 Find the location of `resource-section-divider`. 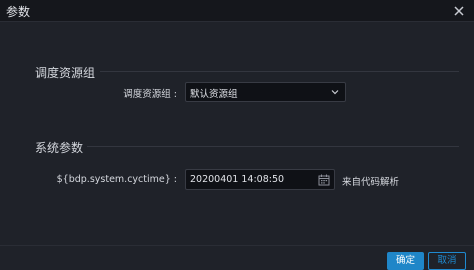

resource-section-divider is located at coordinates (279, 71).